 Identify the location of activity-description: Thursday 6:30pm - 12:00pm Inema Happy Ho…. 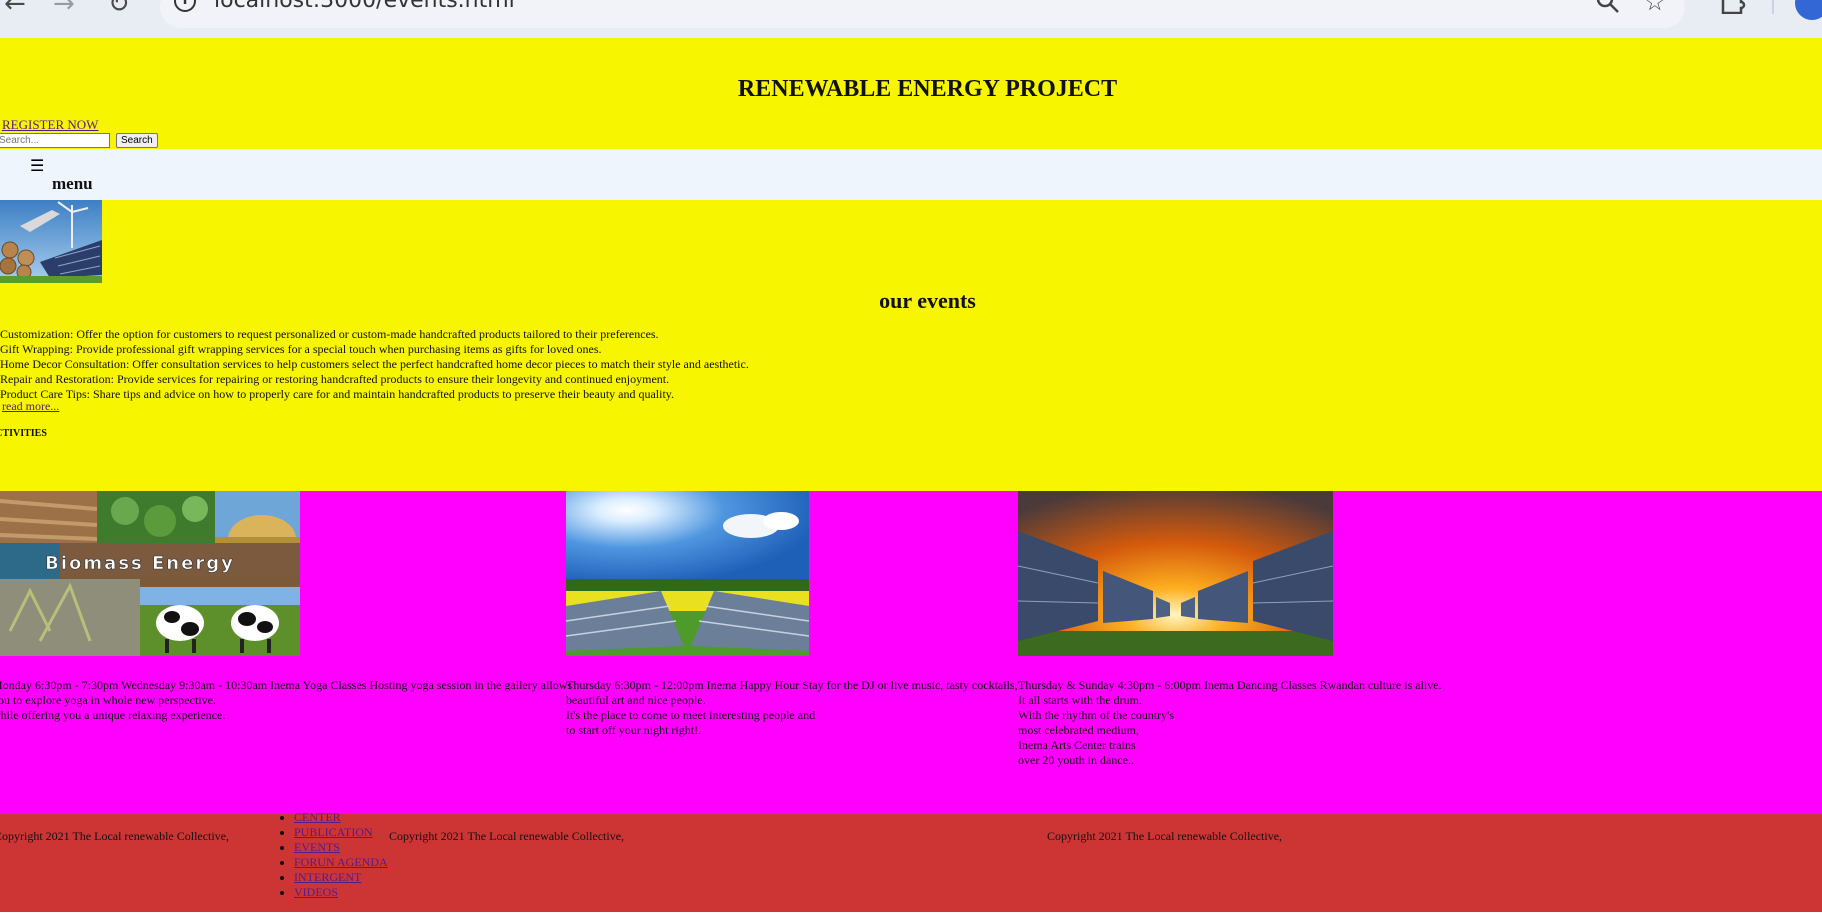
(792, 707).